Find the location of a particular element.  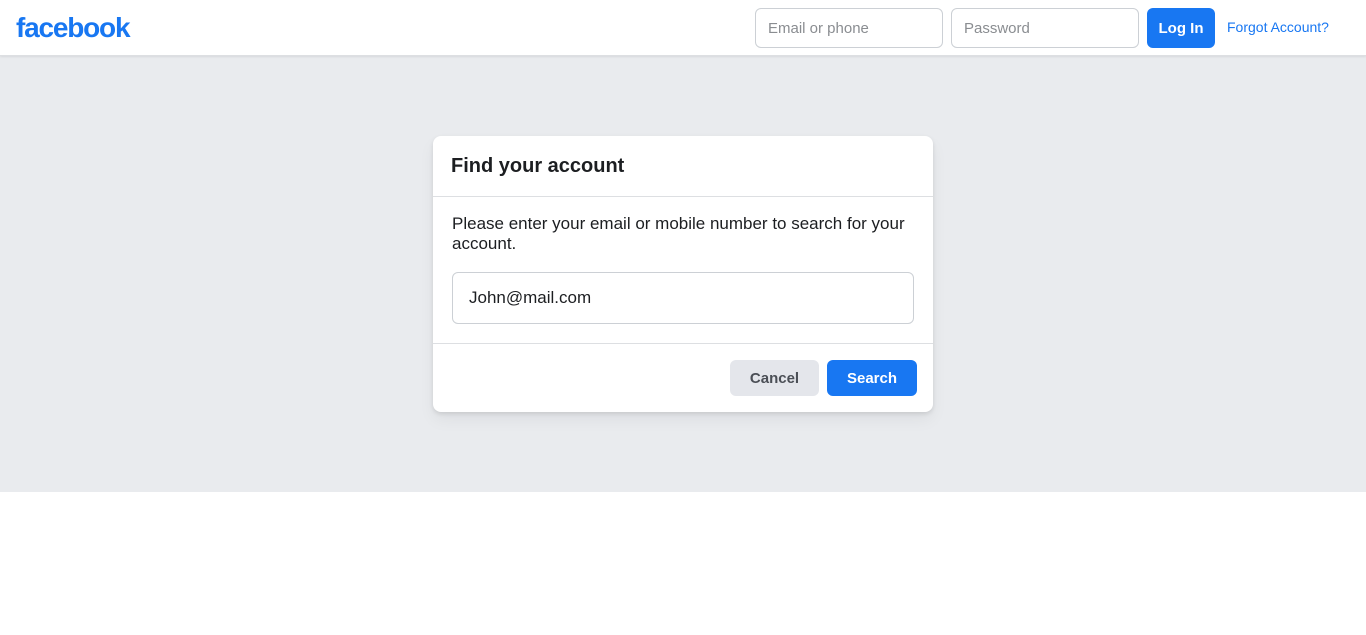

dialog-footer: Cancel Search is located at coordinates (683, 377).